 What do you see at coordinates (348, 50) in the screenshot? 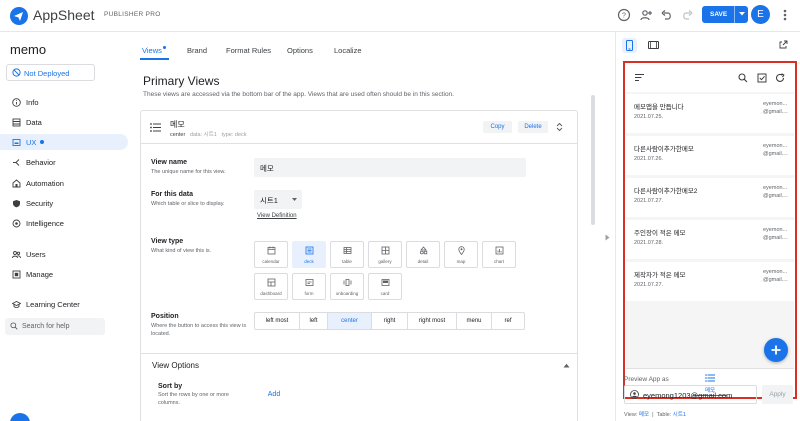
I see `tab-localize: Localize` at bounding box center [348, 50].